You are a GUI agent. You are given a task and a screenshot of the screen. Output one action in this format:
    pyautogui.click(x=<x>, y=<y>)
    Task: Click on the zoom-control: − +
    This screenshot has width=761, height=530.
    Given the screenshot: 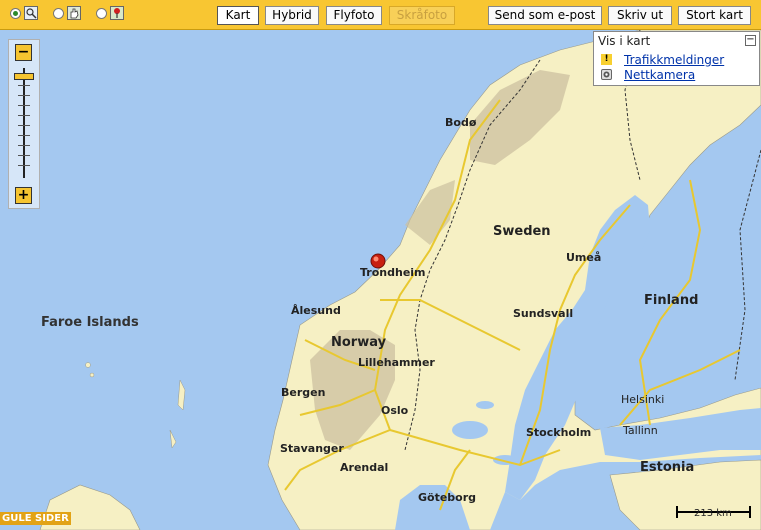 What is the action you would take?
    pyautogui.click(x=24, y=124)
    